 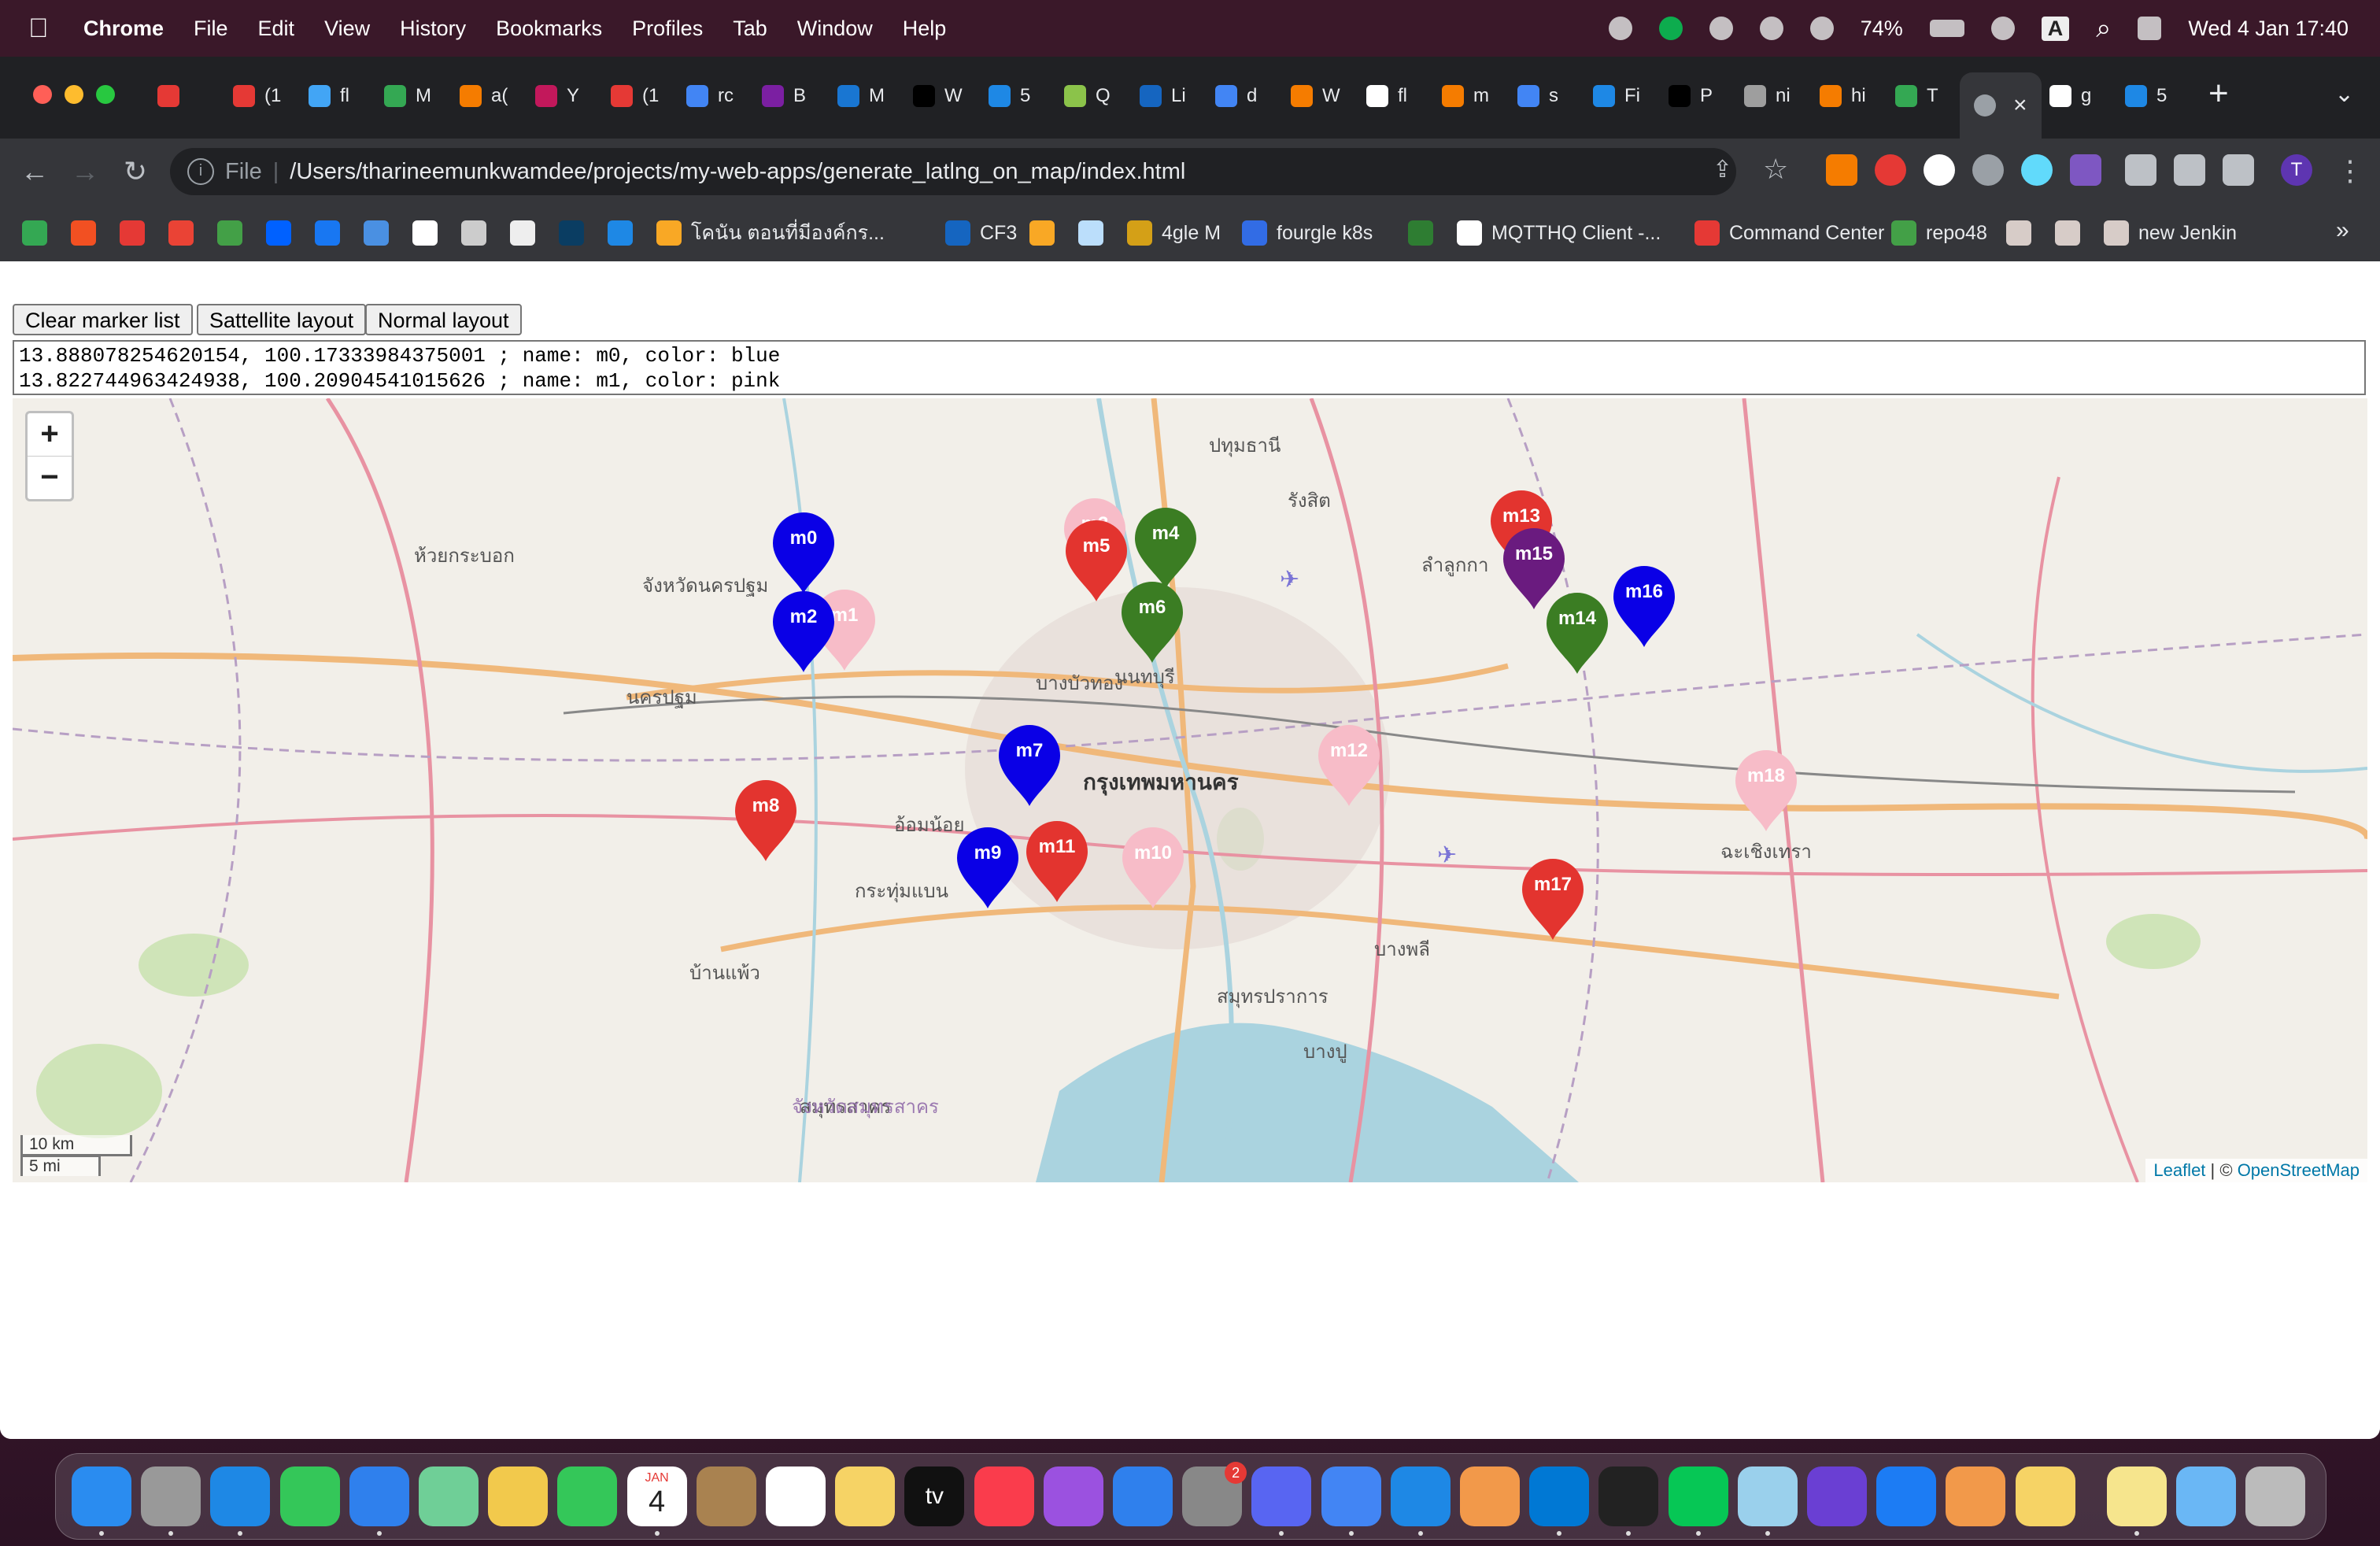 What do you see at coordinates (2136, 1496) in the screenshot?
I see `stickies-icon` at bounding box center [2136, 1496].